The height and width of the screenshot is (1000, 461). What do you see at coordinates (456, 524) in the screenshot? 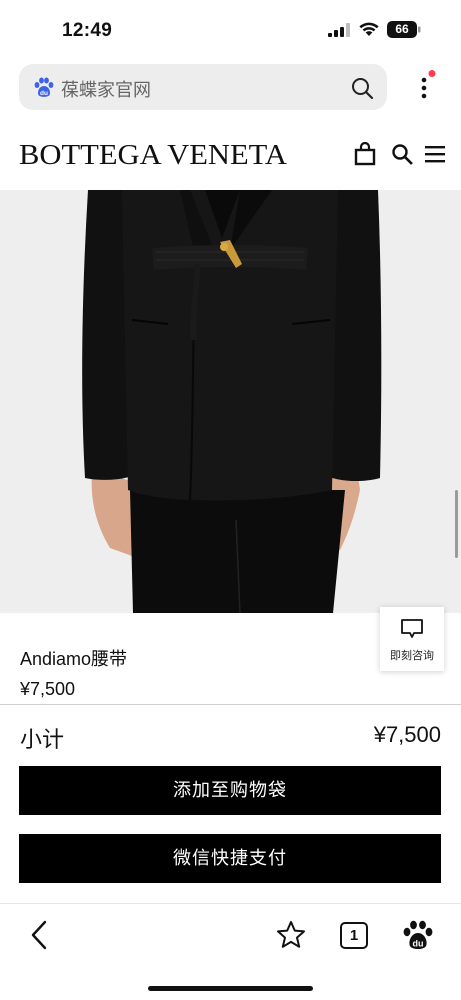
I see `scroll-indicator` at bounding box center [456, 524].